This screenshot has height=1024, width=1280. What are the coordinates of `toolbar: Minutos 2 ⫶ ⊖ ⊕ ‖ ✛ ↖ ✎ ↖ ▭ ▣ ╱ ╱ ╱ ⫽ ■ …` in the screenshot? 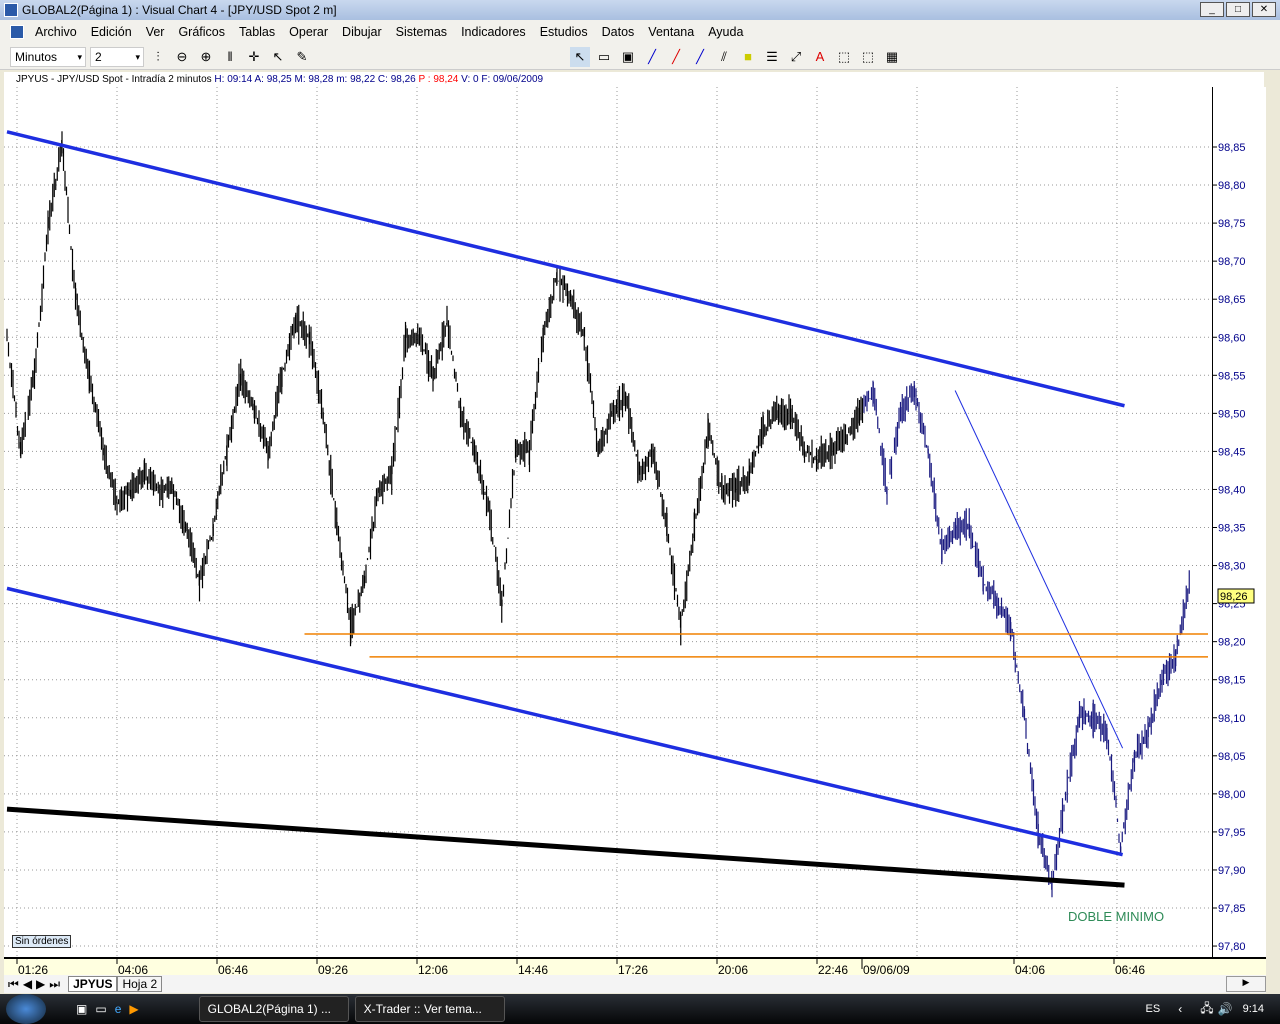 It's located at (640, 57).